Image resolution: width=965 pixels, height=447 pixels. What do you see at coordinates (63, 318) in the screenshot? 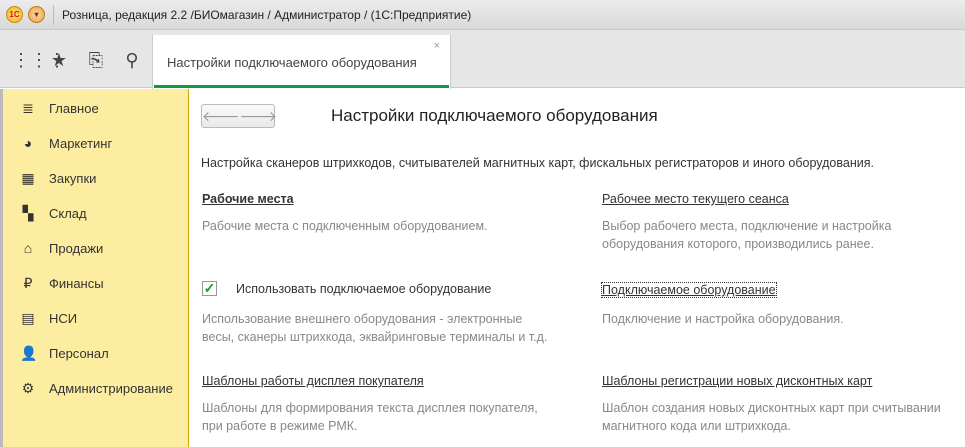
I see `sidebar-item-label: НСИ` at bounding box center [63, 318].